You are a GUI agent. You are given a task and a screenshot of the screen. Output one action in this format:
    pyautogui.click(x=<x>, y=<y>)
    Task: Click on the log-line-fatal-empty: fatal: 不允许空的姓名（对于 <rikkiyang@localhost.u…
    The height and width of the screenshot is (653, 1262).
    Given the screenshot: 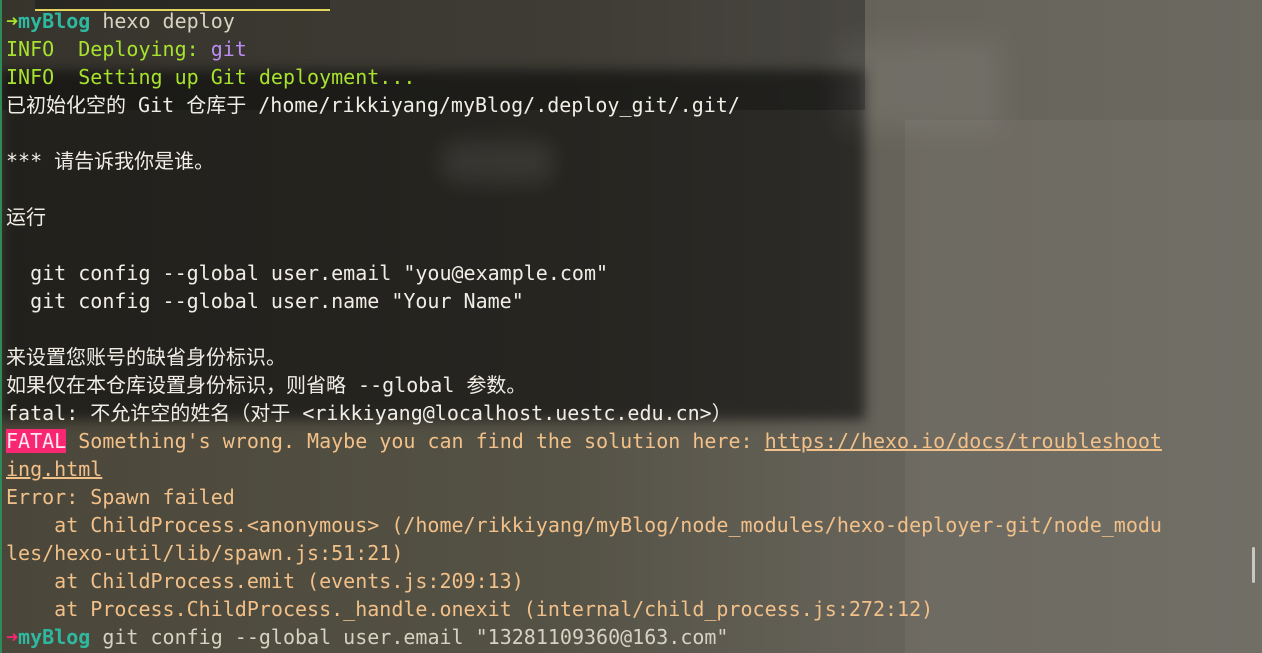 What is the action you would take?
    pyautogui.click(x=369, y=413)
    